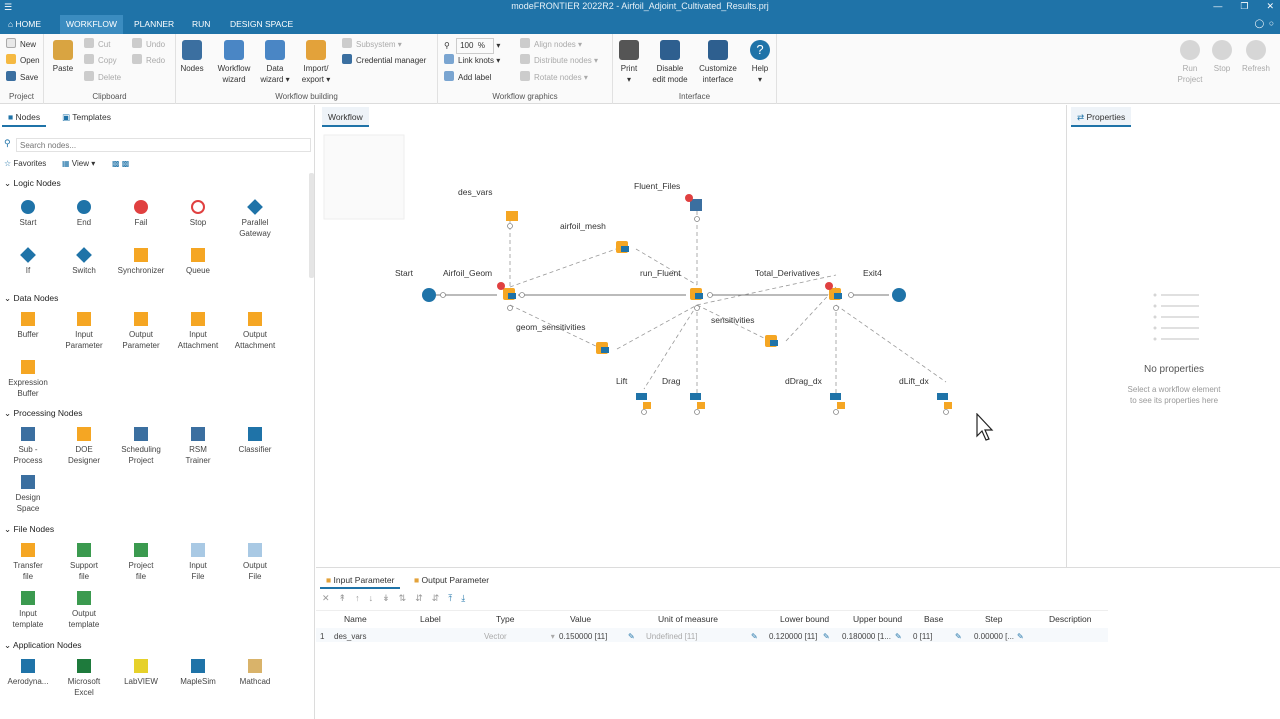 This screenshot has height=719, width=1280. Describe the element at coordinates (84, 214) in the screenshot. I see `node-tile-logic: End` at that location.